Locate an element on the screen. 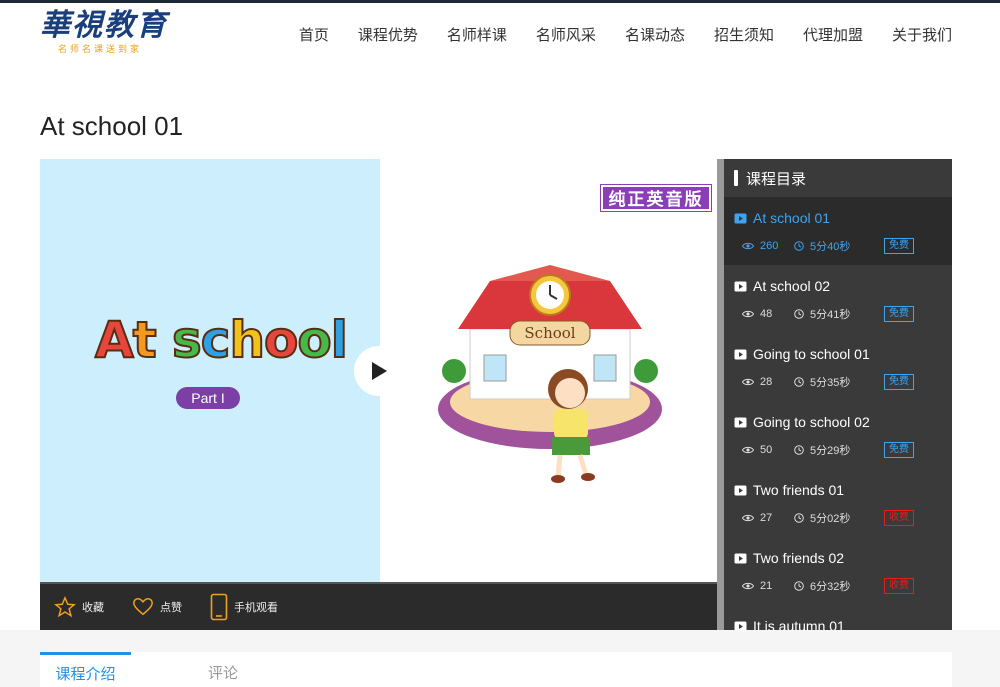 Image resolution: width=1000 pixels, height=687 pixels. view-count: 50 is located at coordinates (768, 450).